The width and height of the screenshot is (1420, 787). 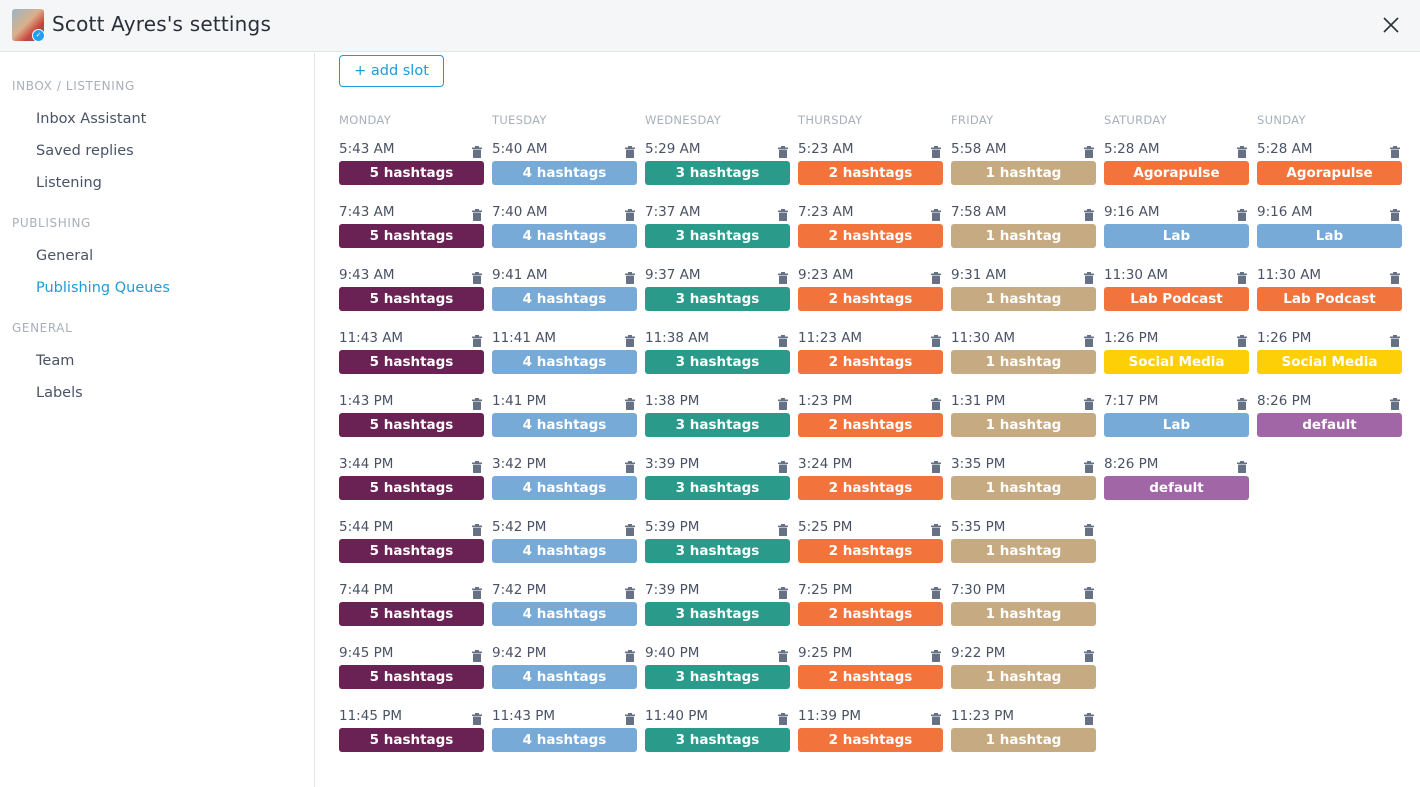 What do you see at coordinates (1285, 212) in the screenshot?
I see `slot-time: 9:16 AM` at bounding box center [1285, 212].